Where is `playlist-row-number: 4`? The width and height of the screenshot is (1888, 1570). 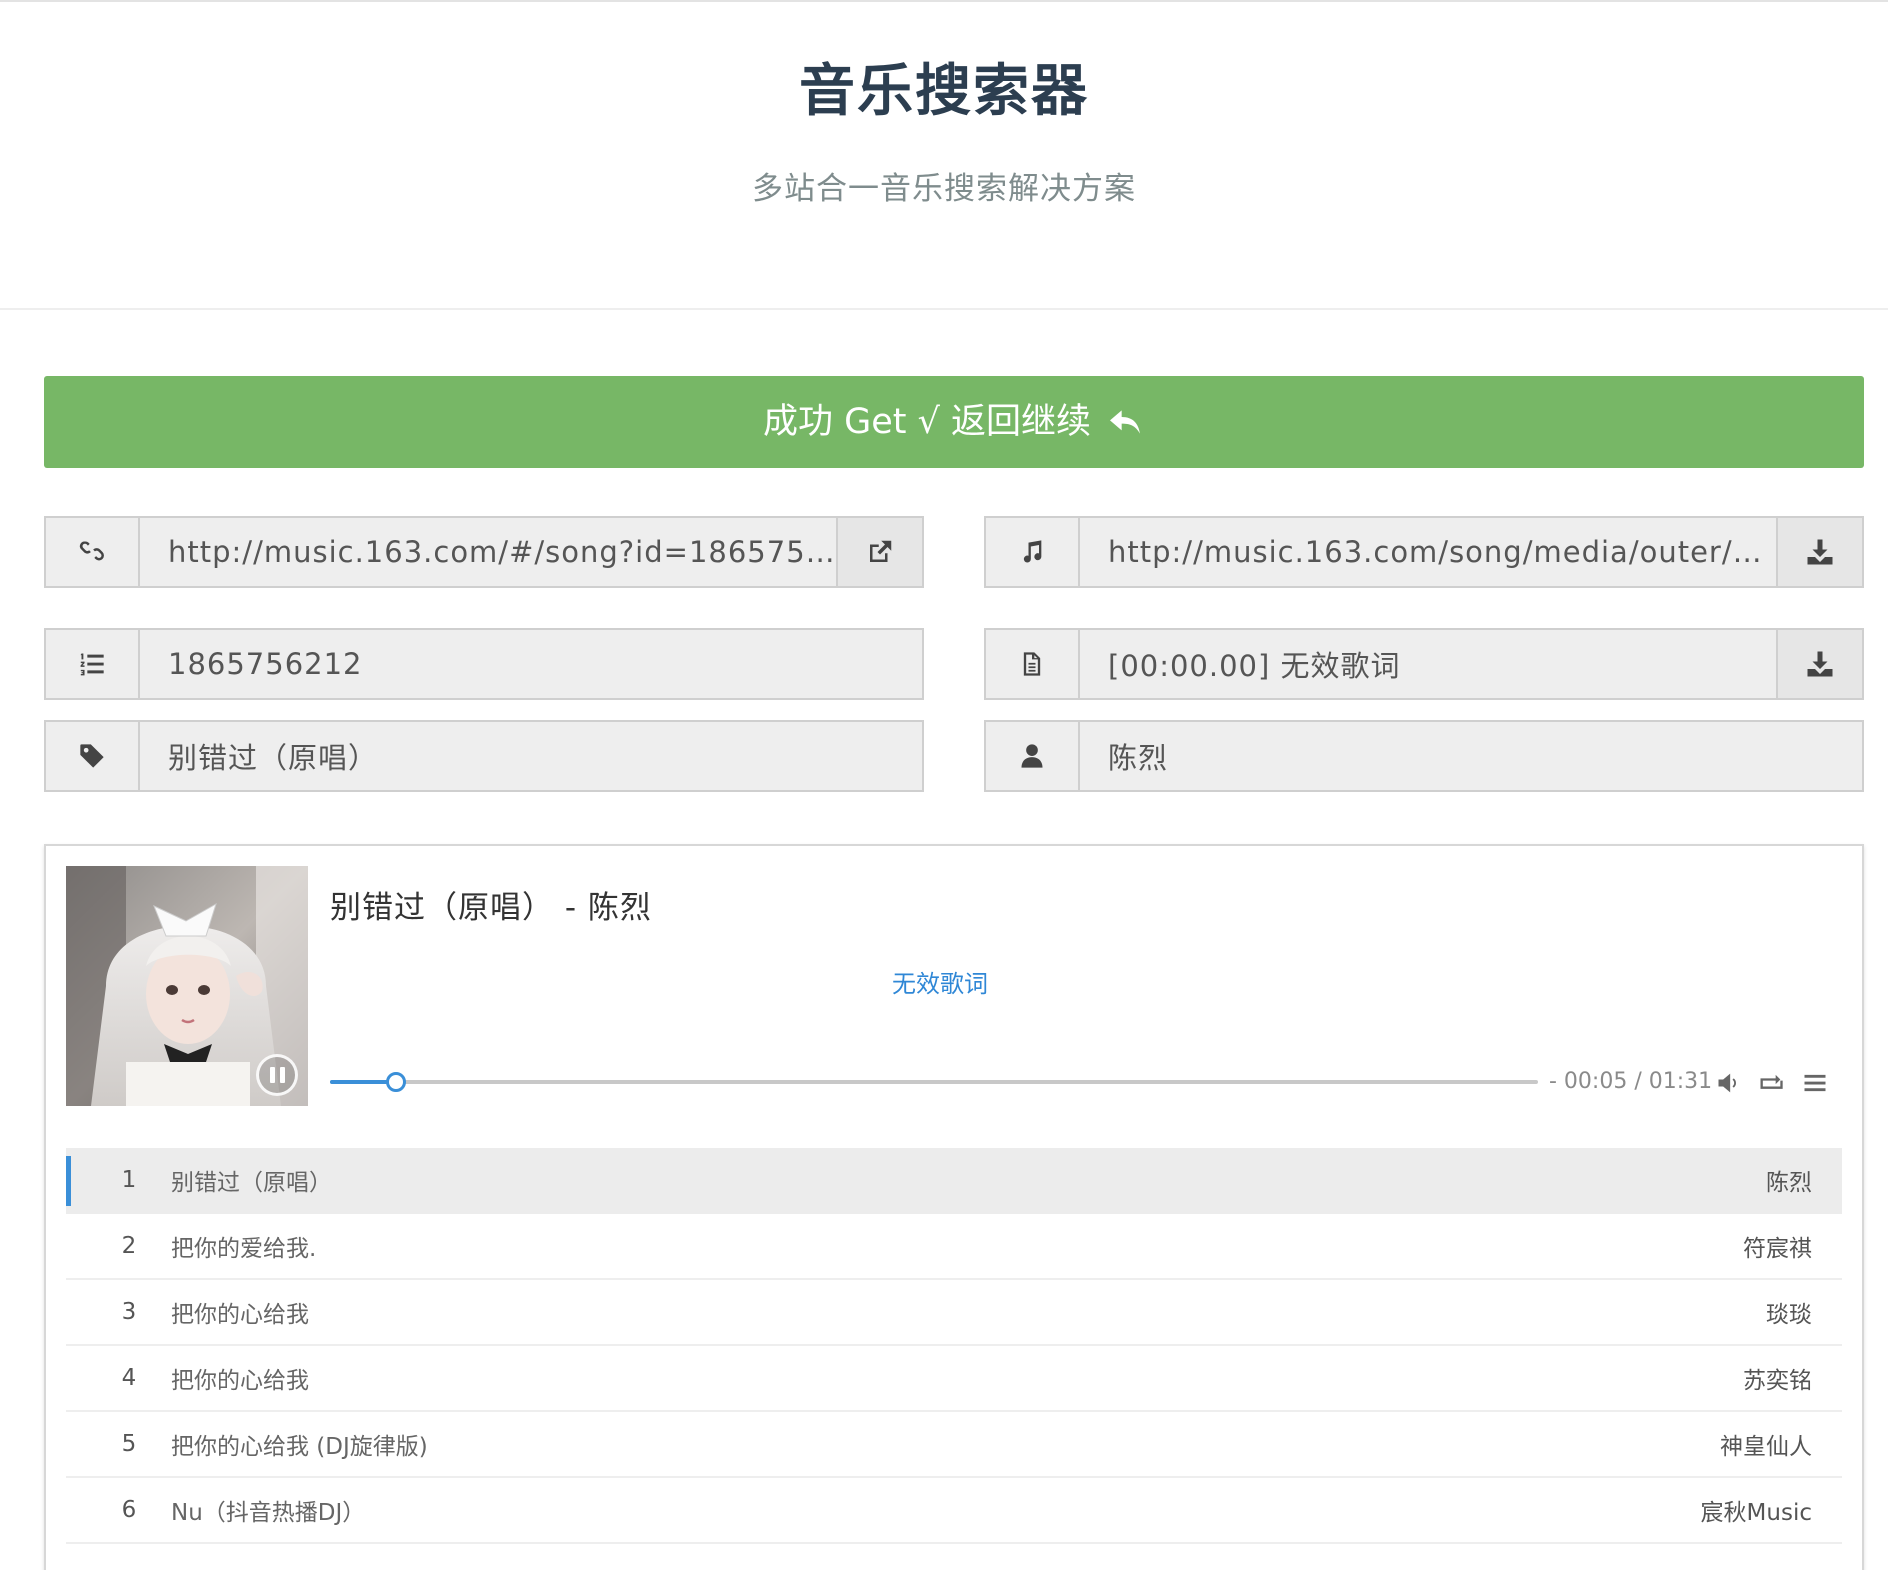 playlist-row-number: 4 is located at coordinates (129, 1378).